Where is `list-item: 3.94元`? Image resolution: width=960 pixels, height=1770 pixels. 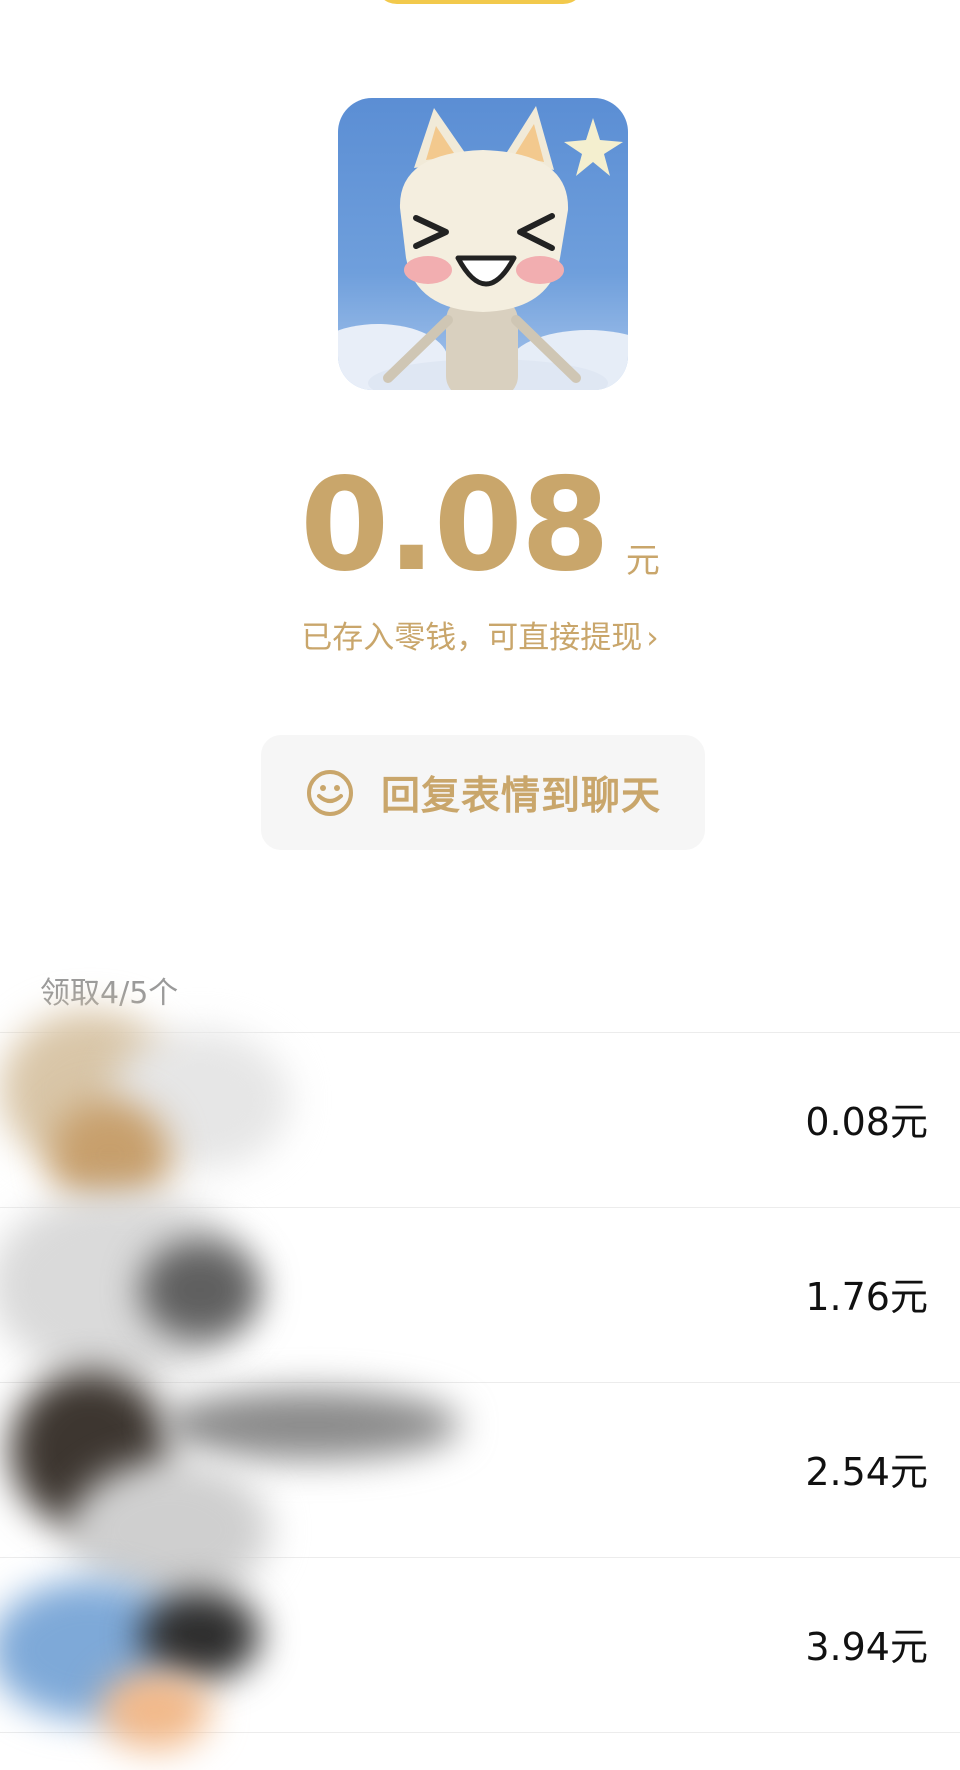 list-item: 3.94元 is located at coordinates (480, 1645).